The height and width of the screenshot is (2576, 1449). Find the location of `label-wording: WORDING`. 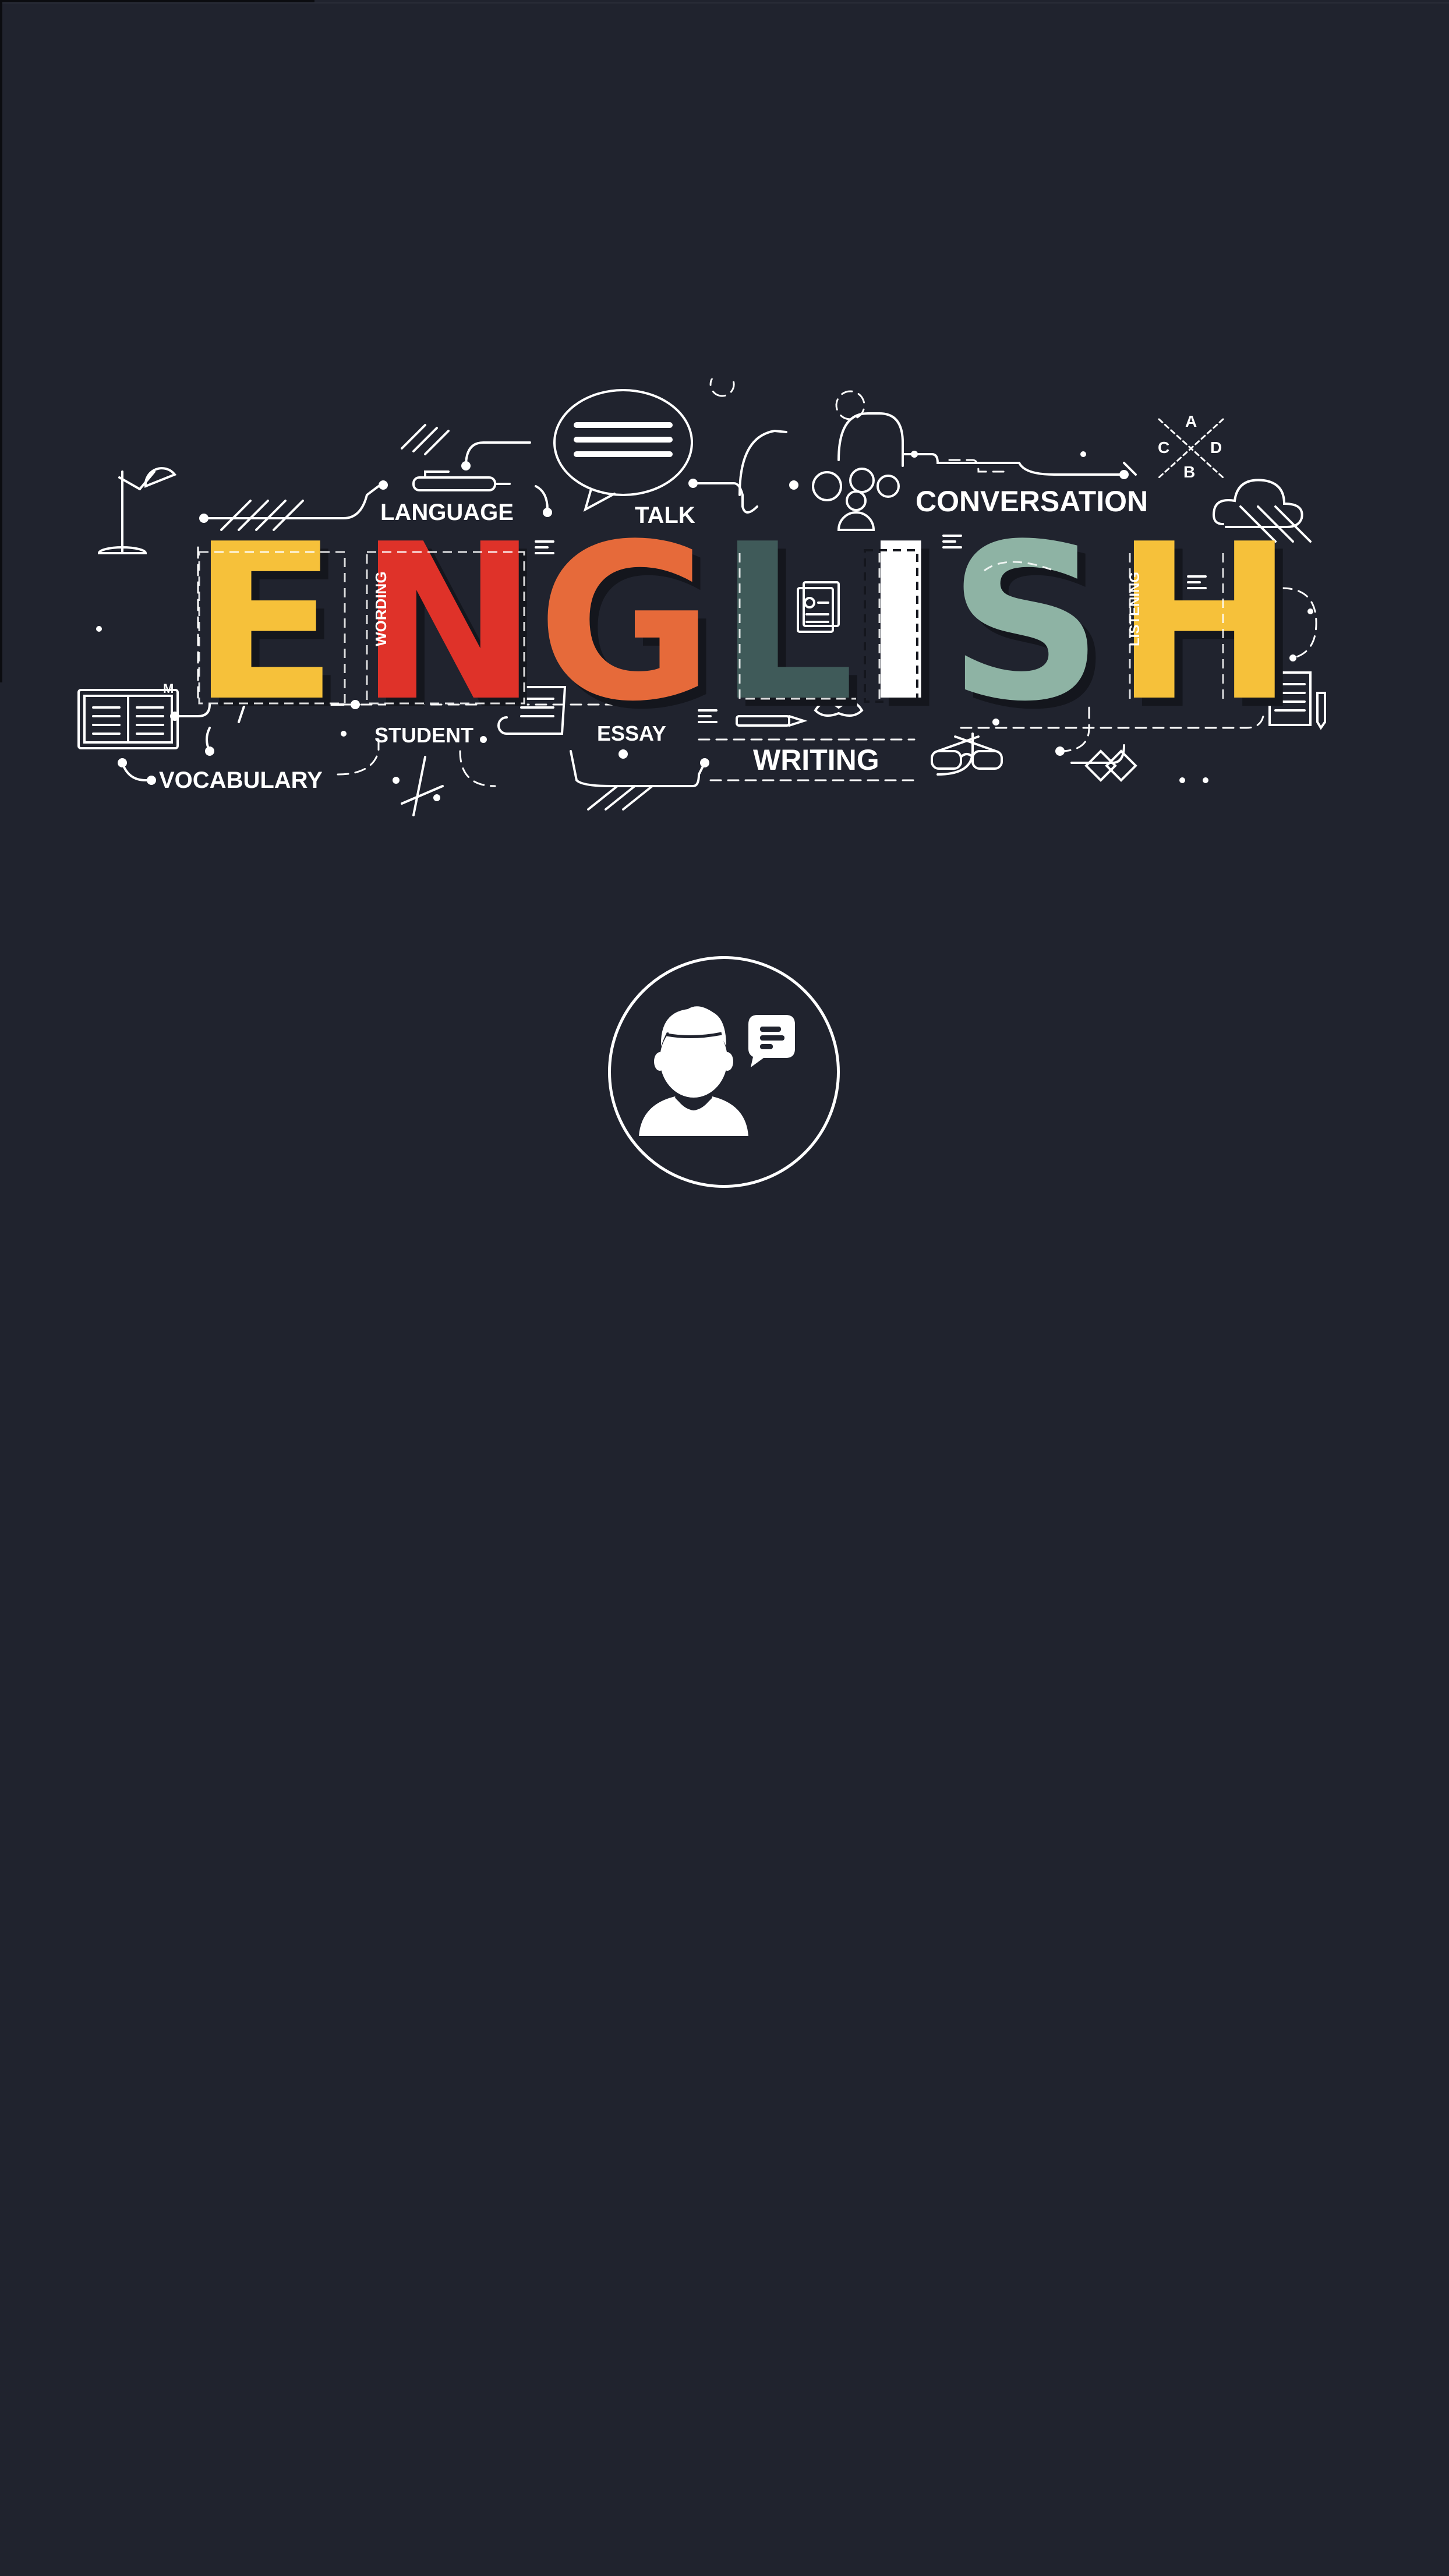

label-wording: WORDING is located at coordinates (381, 608).